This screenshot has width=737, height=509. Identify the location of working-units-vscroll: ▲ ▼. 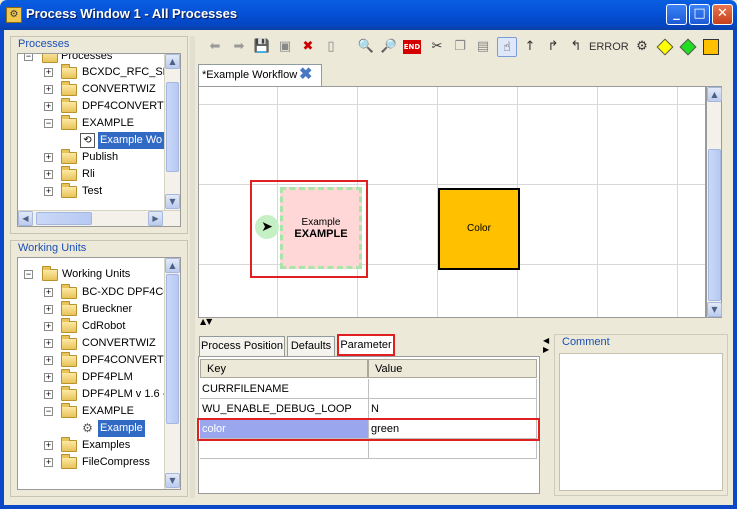
(172, 373).